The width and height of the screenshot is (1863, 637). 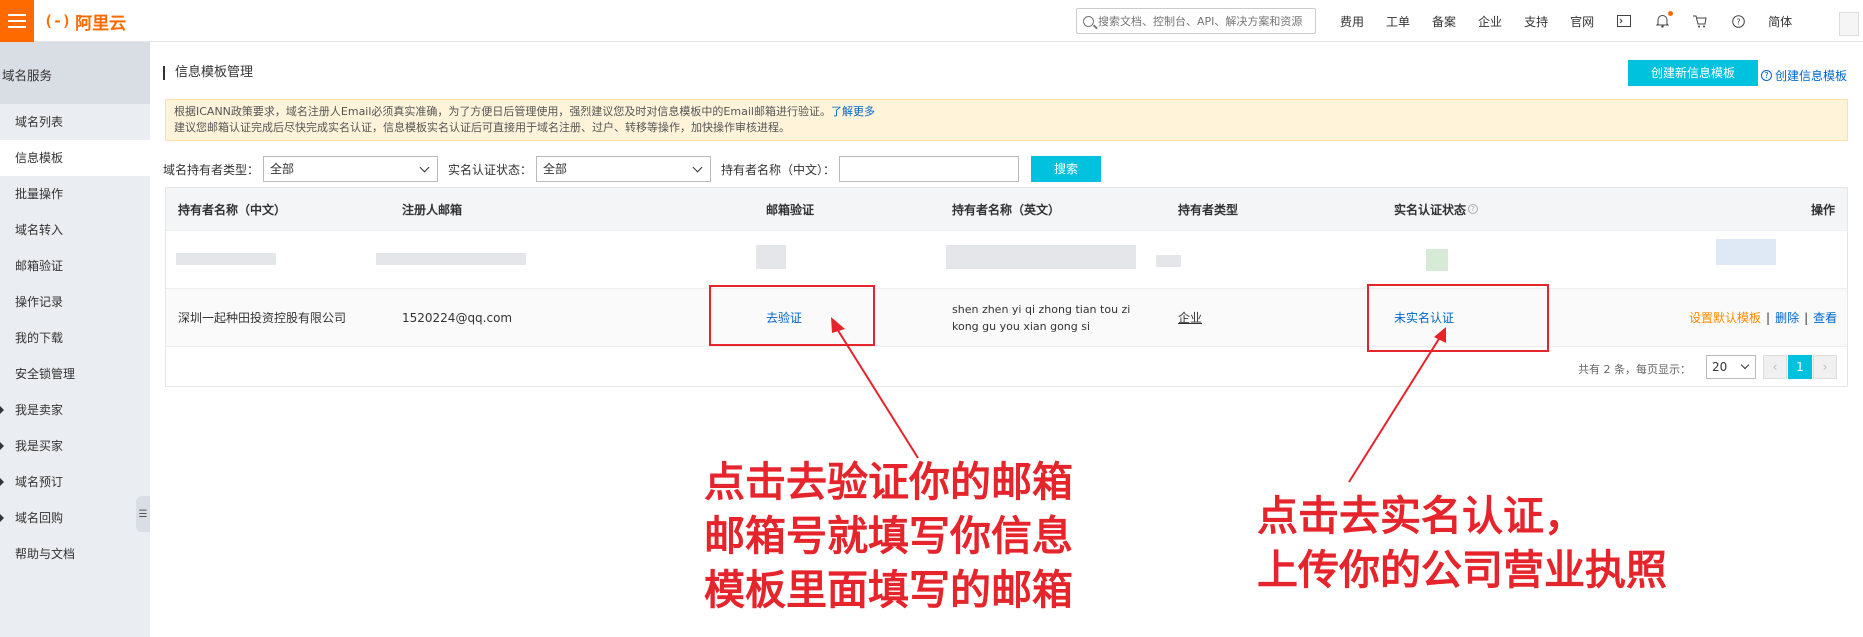 What do you see at coordinates (232, 209) in the screenshot?
I see `col-holder-cn: 持有者名称（中文）` at bounding box center [232, 209].